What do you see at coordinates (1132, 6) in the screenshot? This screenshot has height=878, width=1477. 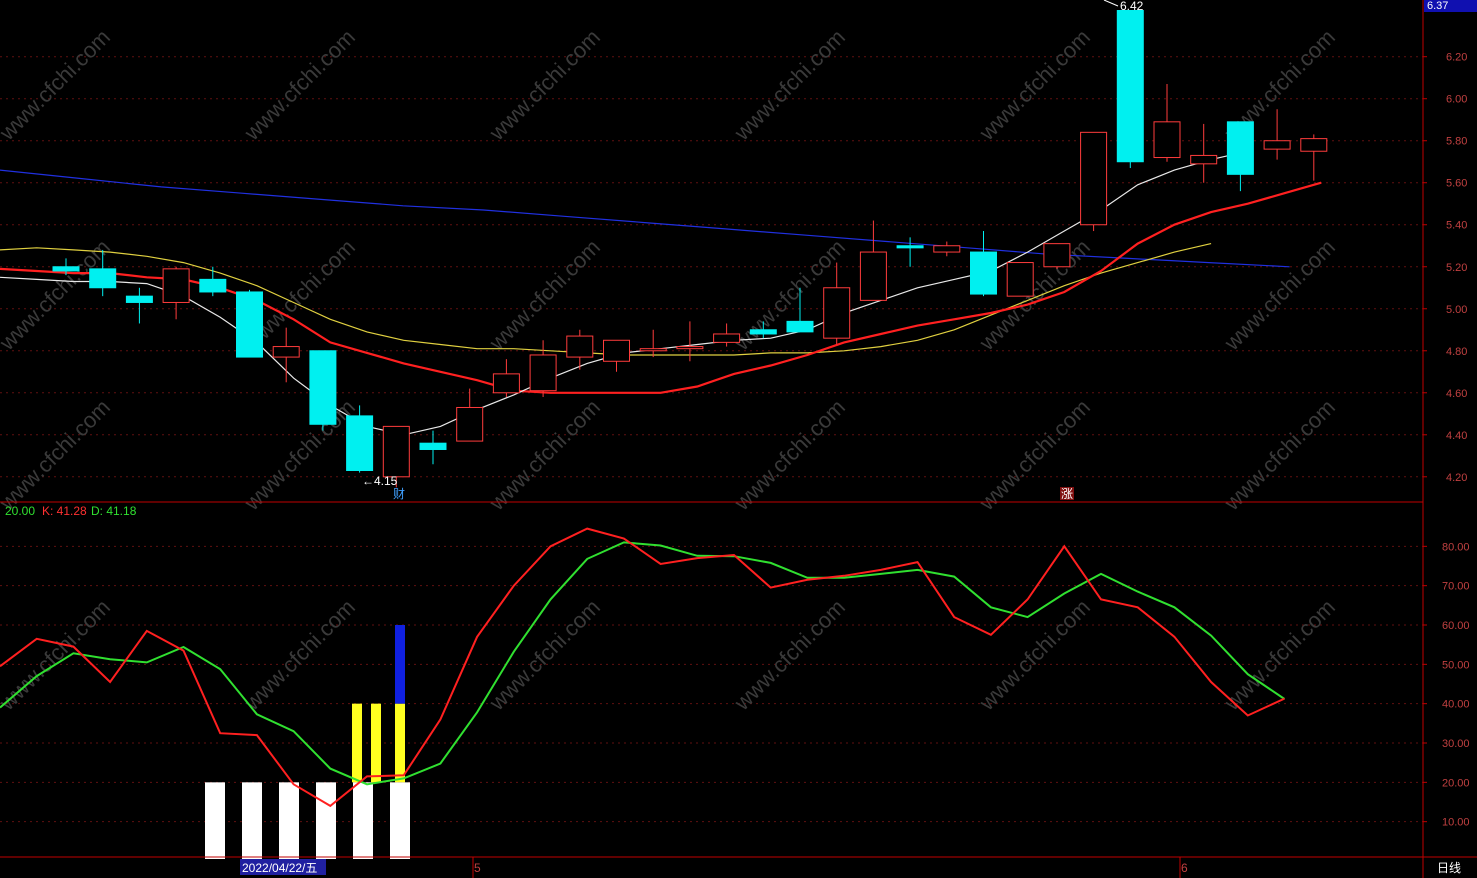 I see `high-price-marker: 6.42` at bounding box center [1132, 6].